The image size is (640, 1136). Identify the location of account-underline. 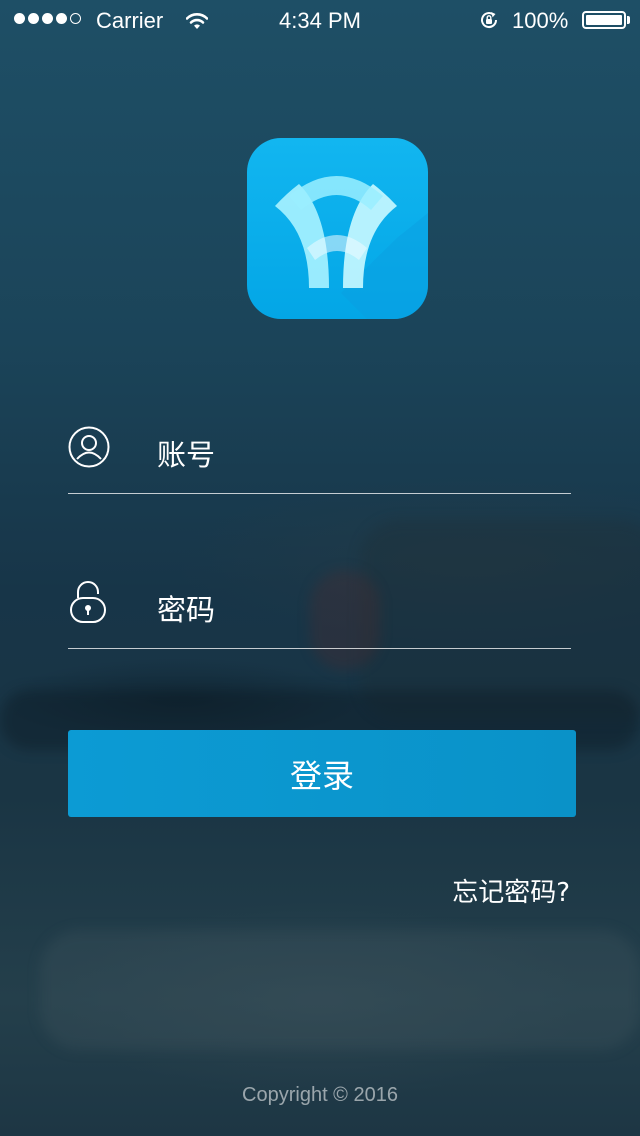
(319, 493).